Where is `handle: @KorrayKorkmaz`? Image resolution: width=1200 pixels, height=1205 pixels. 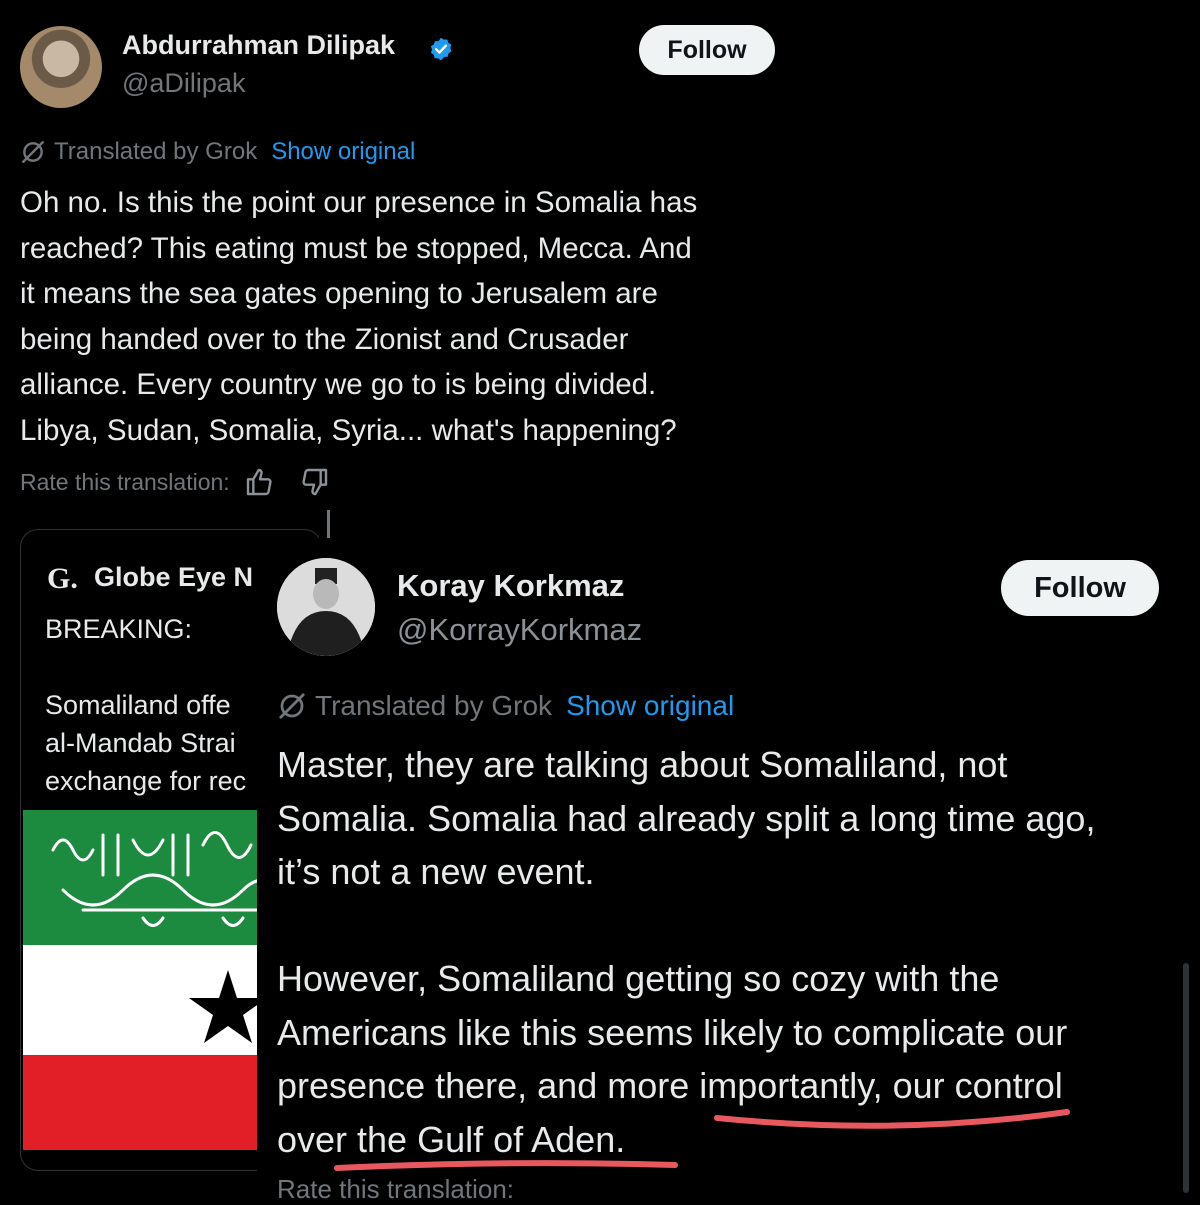
handle: @KorrayKorkmaz is located at coordinates (519, 630).